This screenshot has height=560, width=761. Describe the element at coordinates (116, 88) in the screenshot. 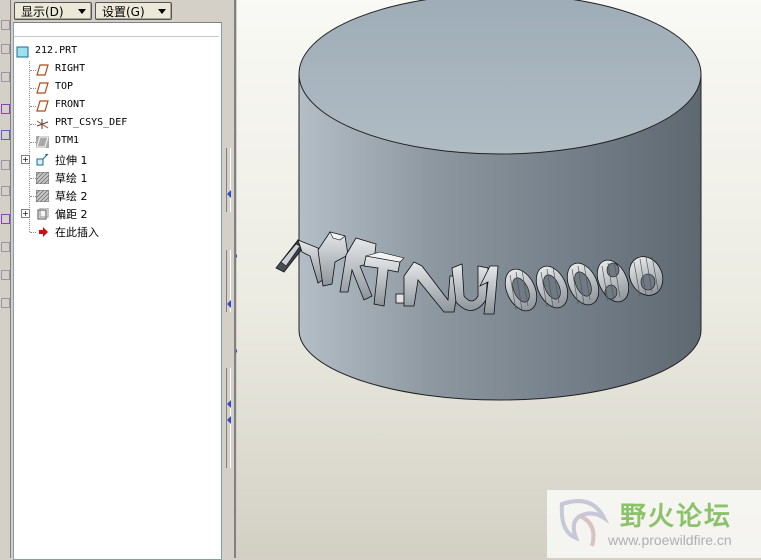

I see `tree-item-top: TOP` at that location.